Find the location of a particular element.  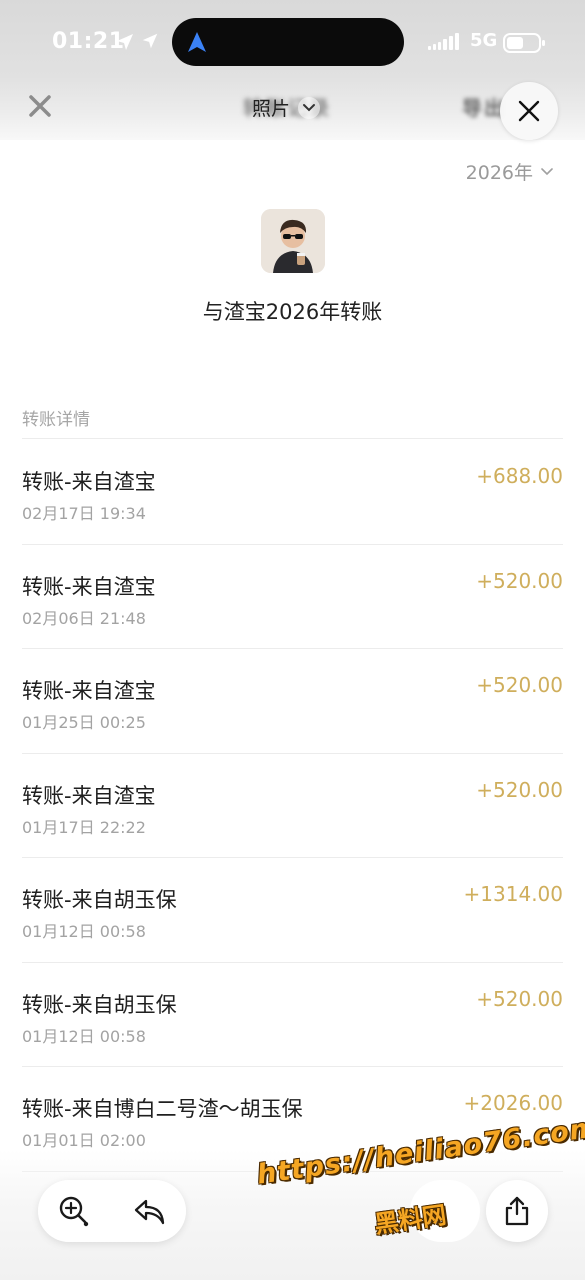

nav-bar: 转账记录 照片 导出 is located at coordinates (292, 107).